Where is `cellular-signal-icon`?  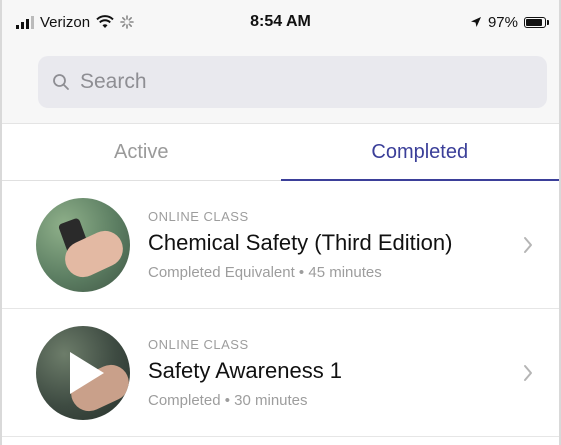 cellular-signal-icon is located at coordinates (25, 22).